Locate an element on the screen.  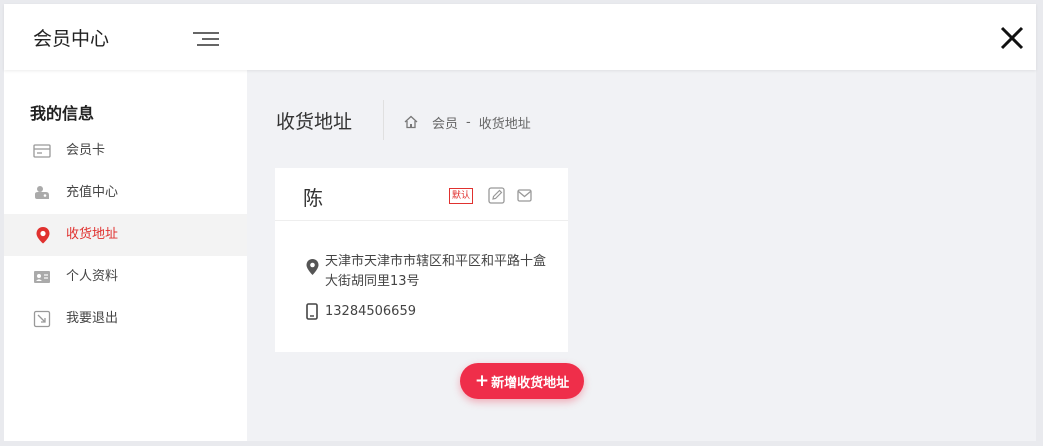
breadcrumb-item-member: 会员 is located at coordinates (445, 122).